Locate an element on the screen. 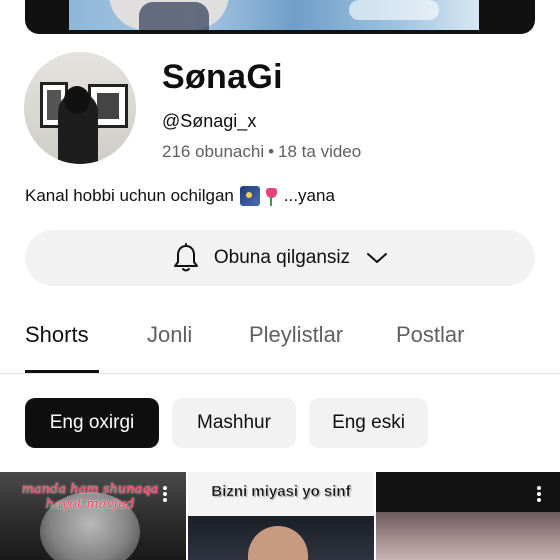  subscriber-count: 216 obunachi is located at coordinates (213, 151).